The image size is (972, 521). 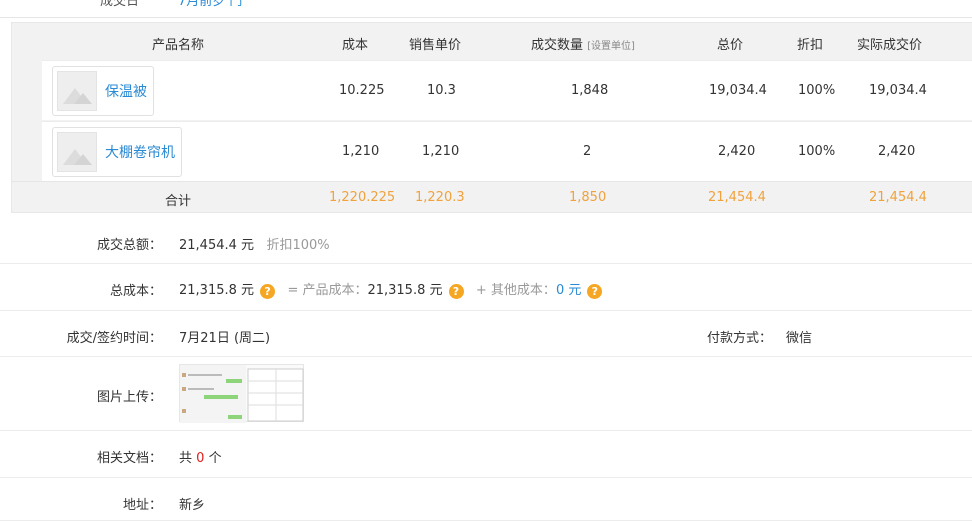 What do you see at coordinates (507, 151) in the screenshot?
I see `table-row: 大棚卷帘机 1,210 1,210 2 2,420 100% 2,420` at bounding box center [507, 151].